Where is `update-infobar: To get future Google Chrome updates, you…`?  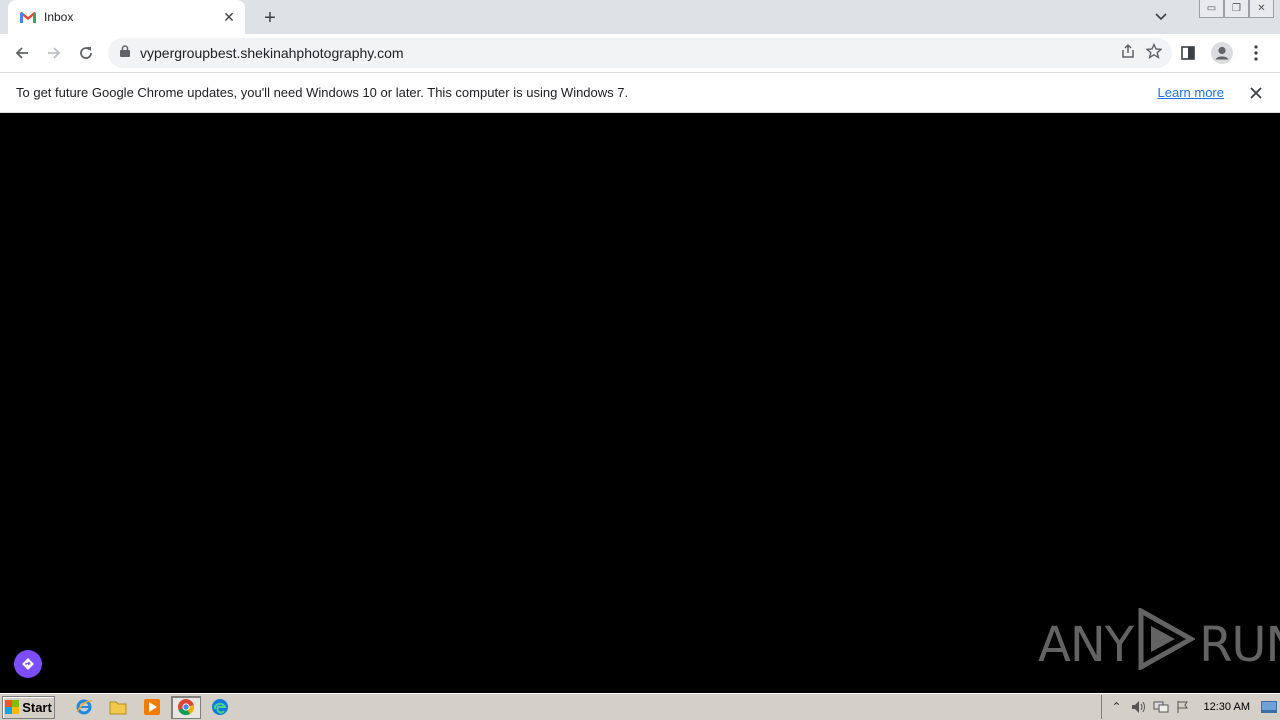 update-infobar: To get future Google Chrome updates, you… is located at coordinates (640, 92).